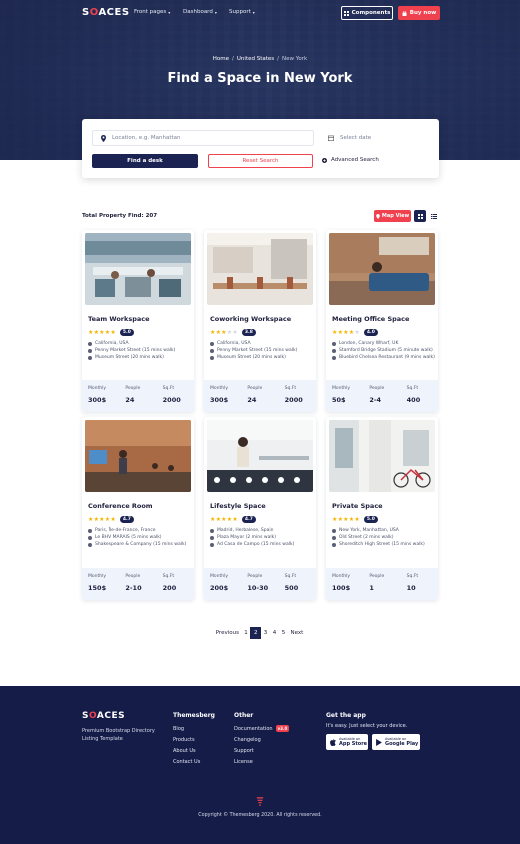  Describe the element at coordinates (331, 138) in the screenshot. I see `calendar-icon` at that location.